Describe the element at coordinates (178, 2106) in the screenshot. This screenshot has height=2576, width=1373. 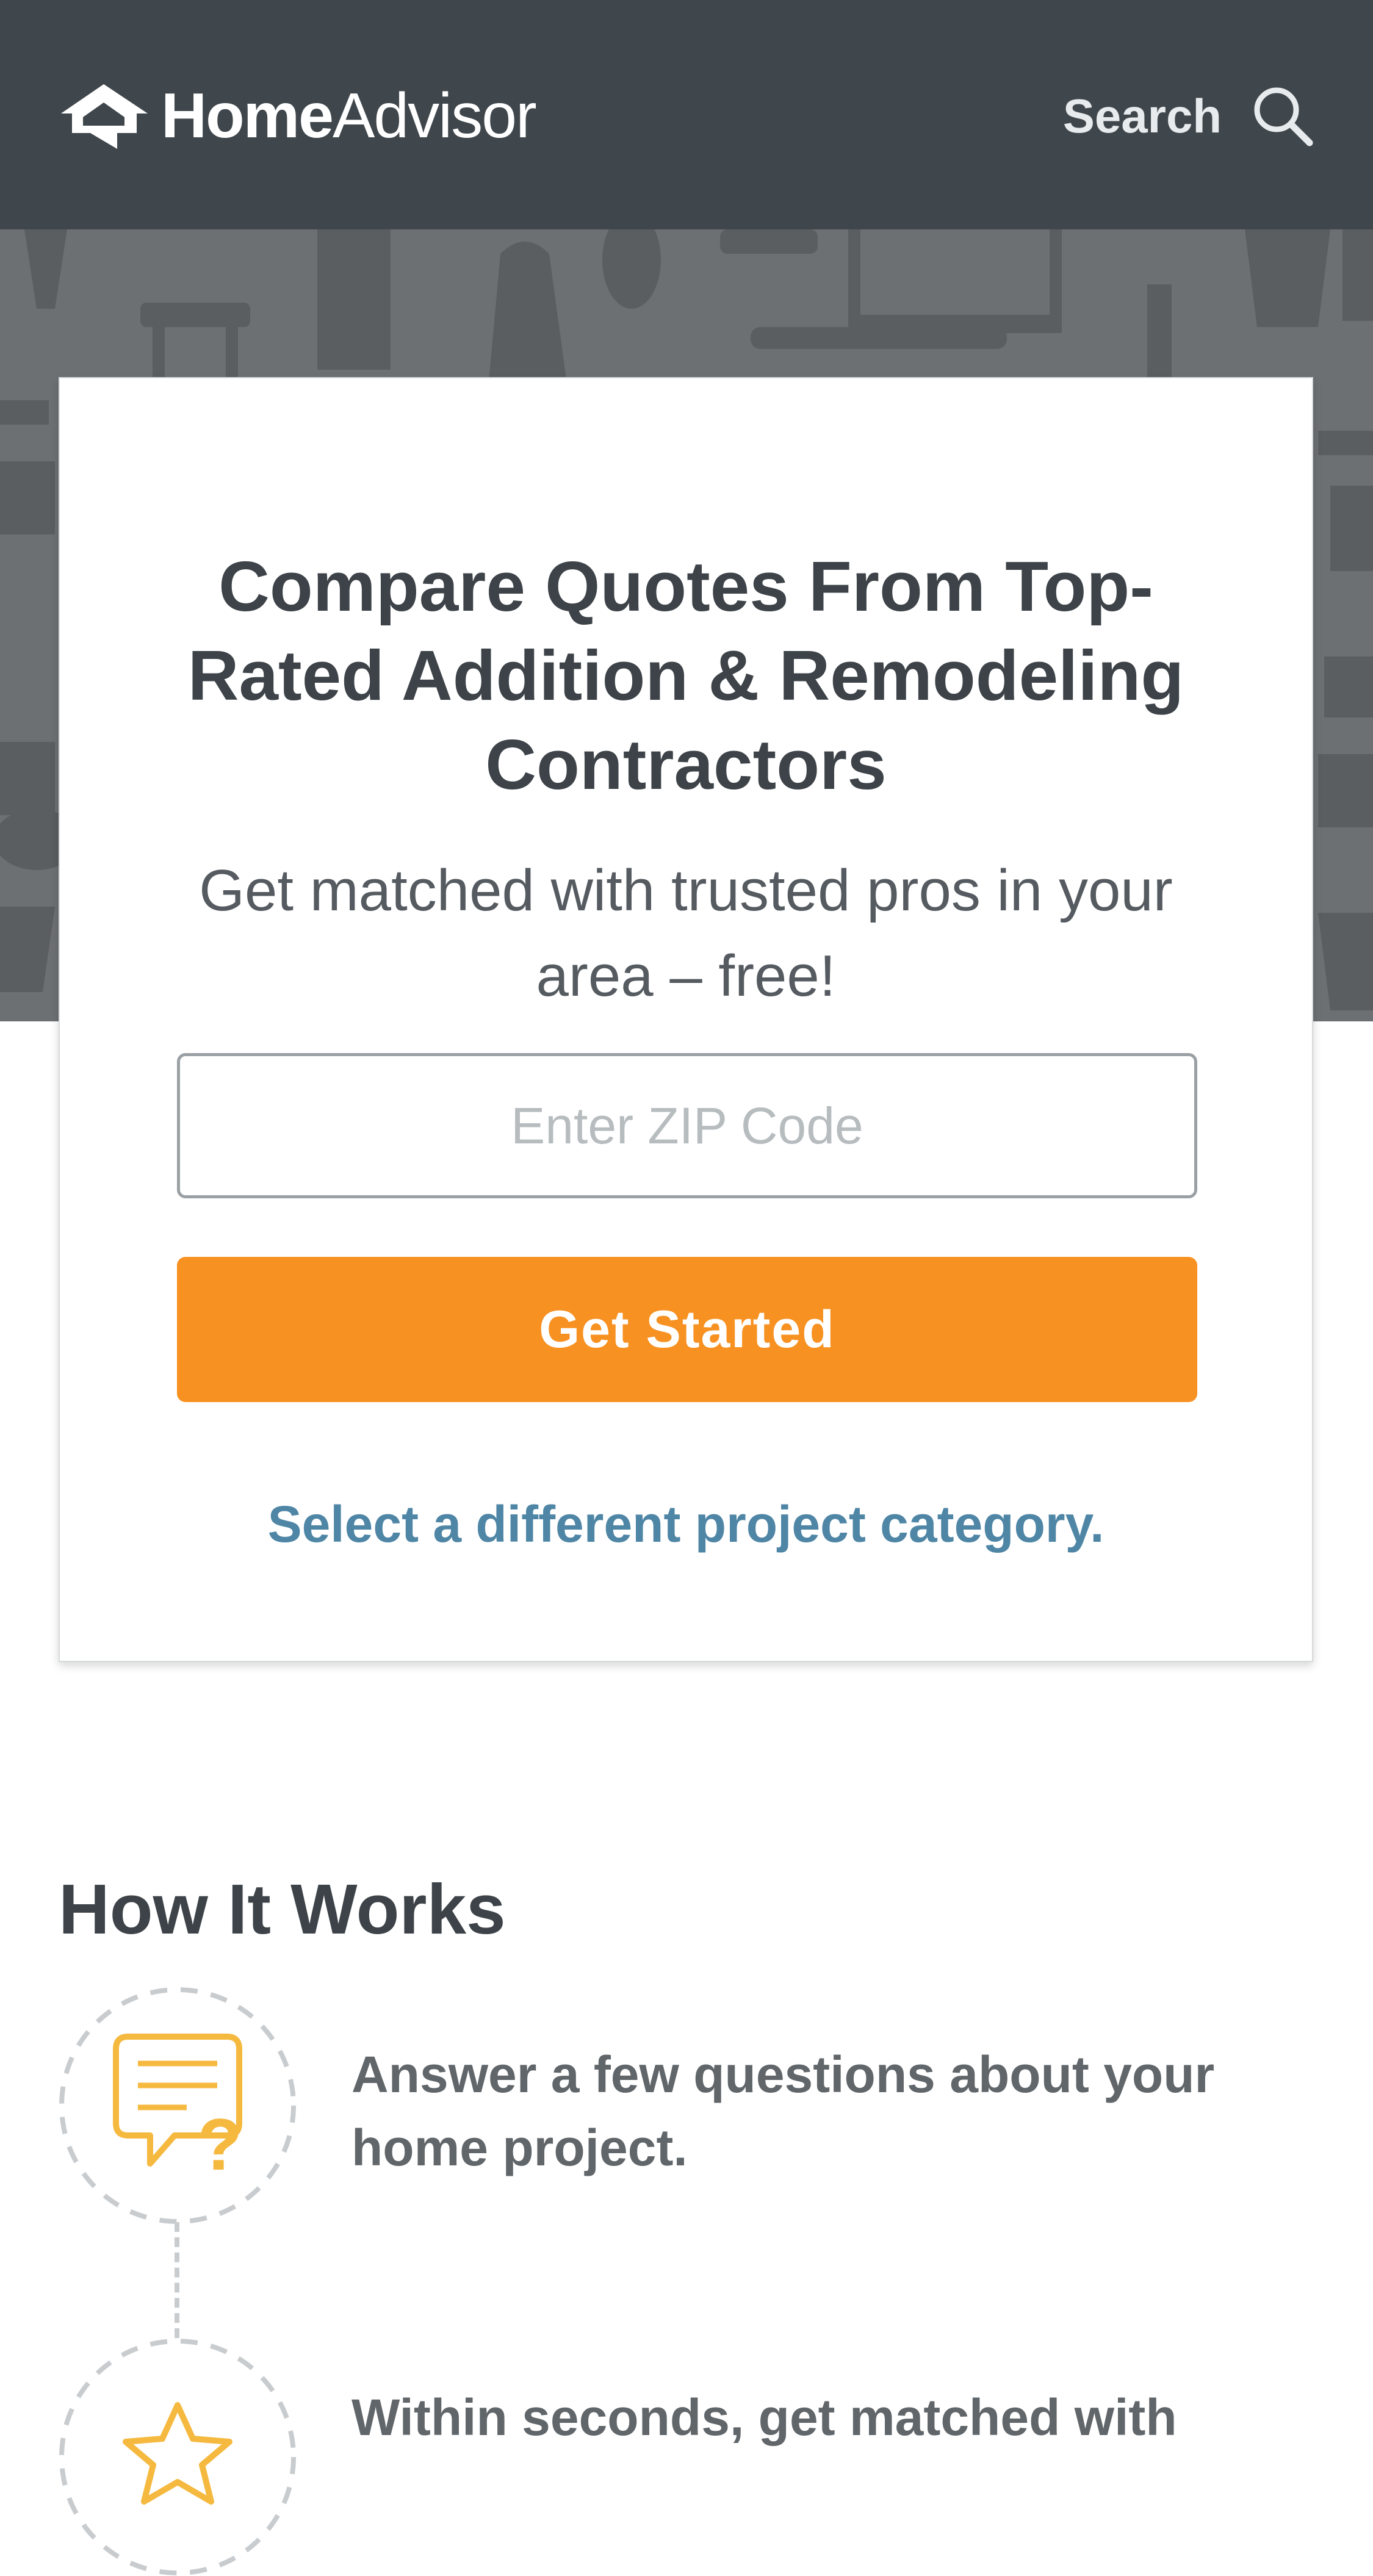
I see `chat-question-icon: ?` at that location.